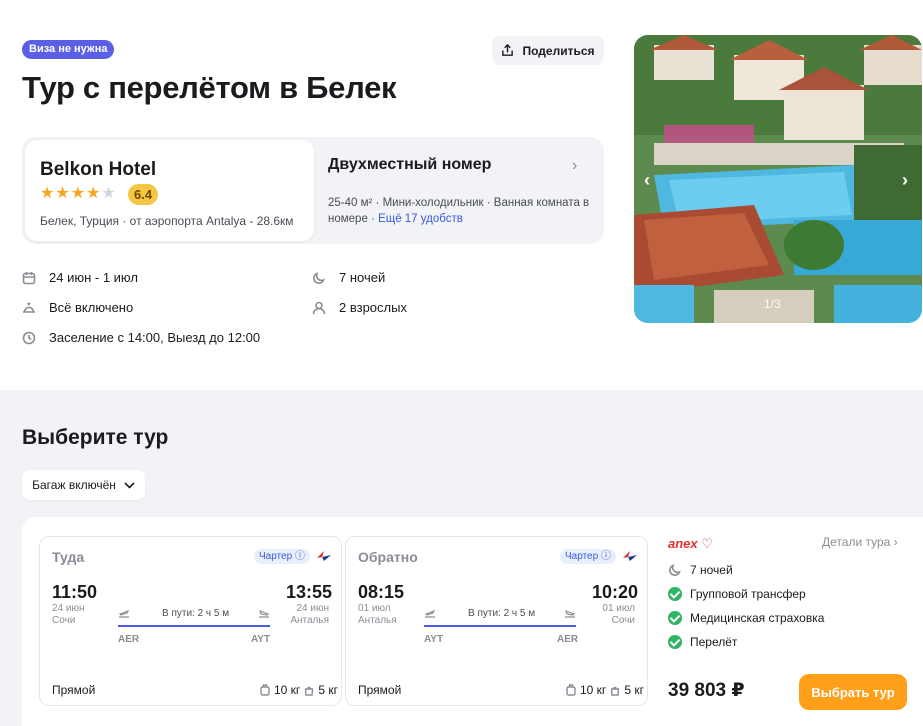 The image size is (923, 726). Describe the element at coordinates (309, 592) in the screenshot. I see `arrival-time: 13:55` at that location.